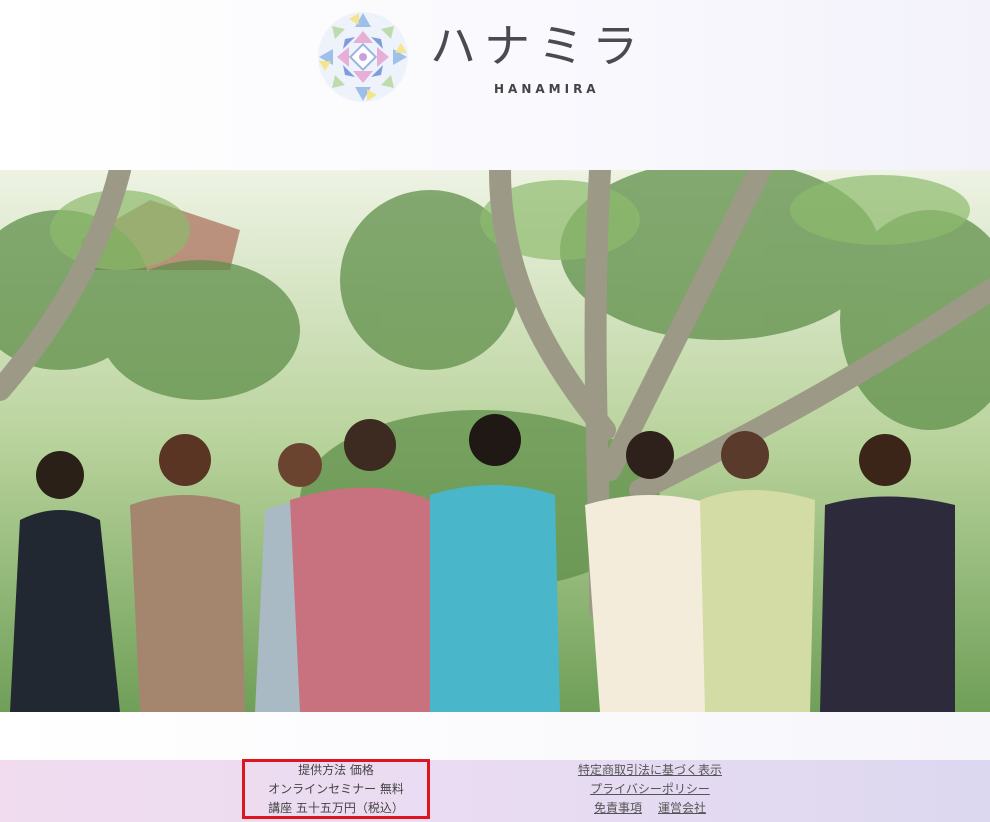  I want to click on privacy-policy-link: プライバシーポリシー, so click(650, 789).